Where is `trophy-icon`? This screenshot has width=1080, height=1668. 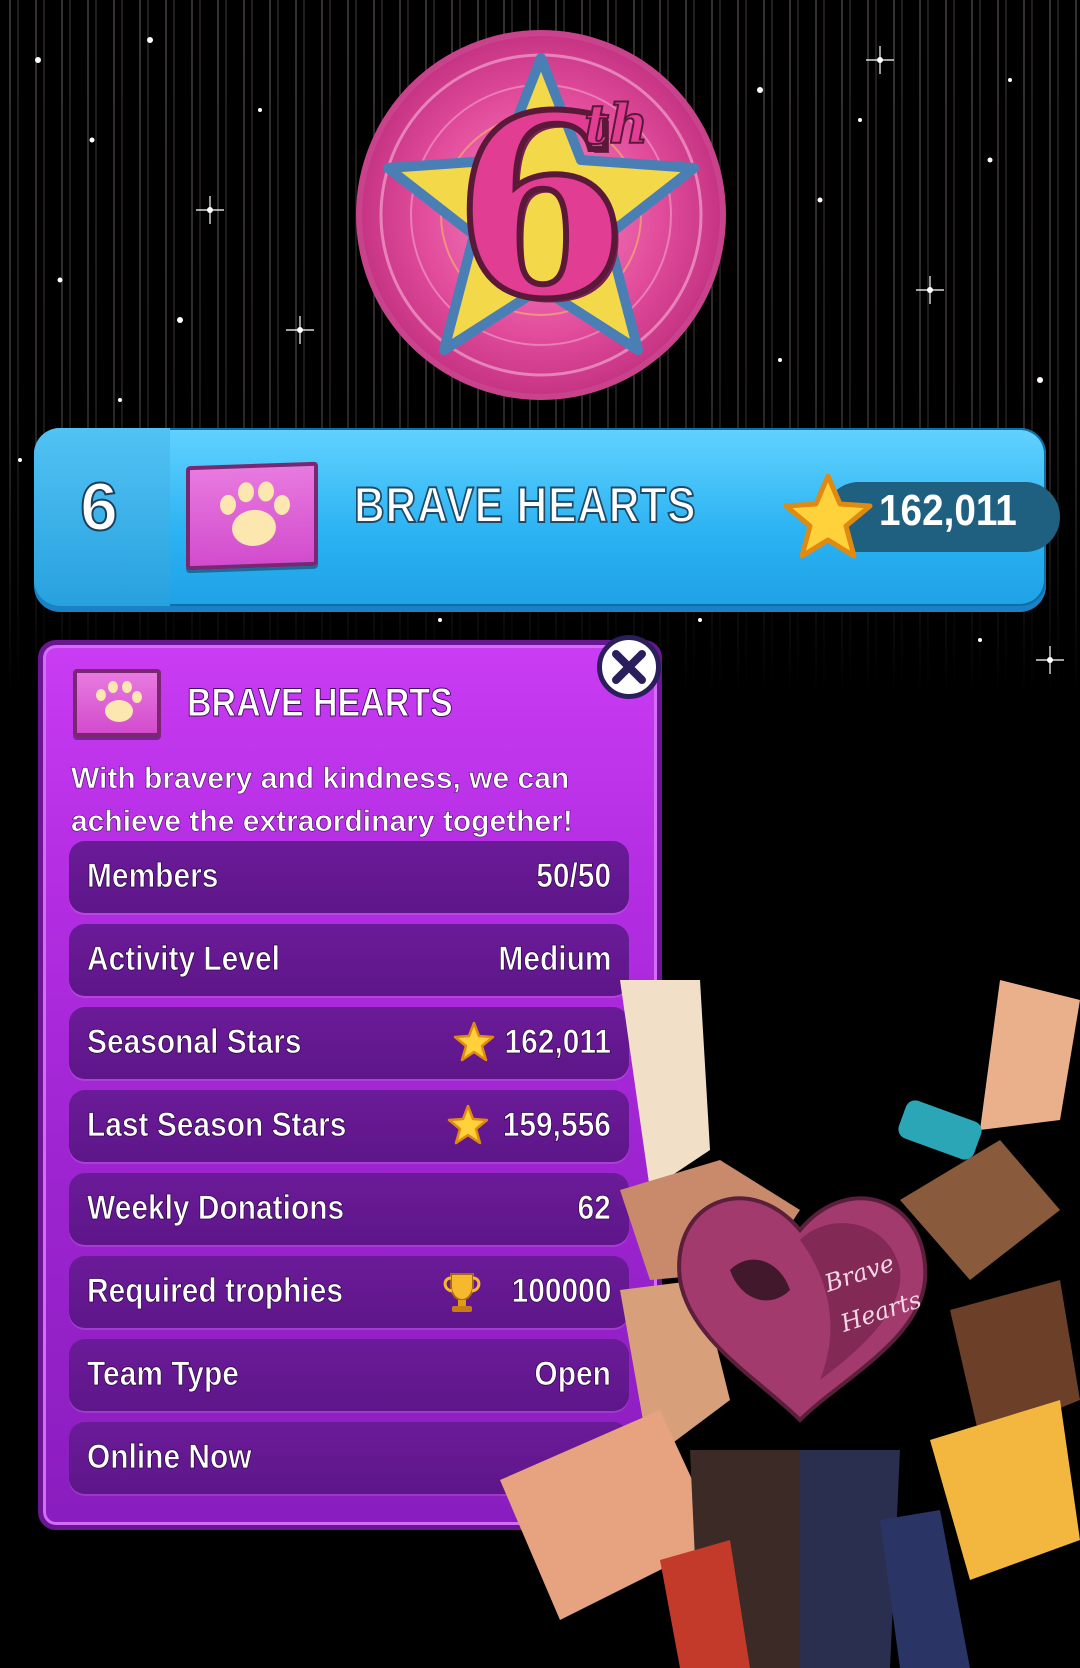 trophy-icon is located at coordinates (462, 1292).